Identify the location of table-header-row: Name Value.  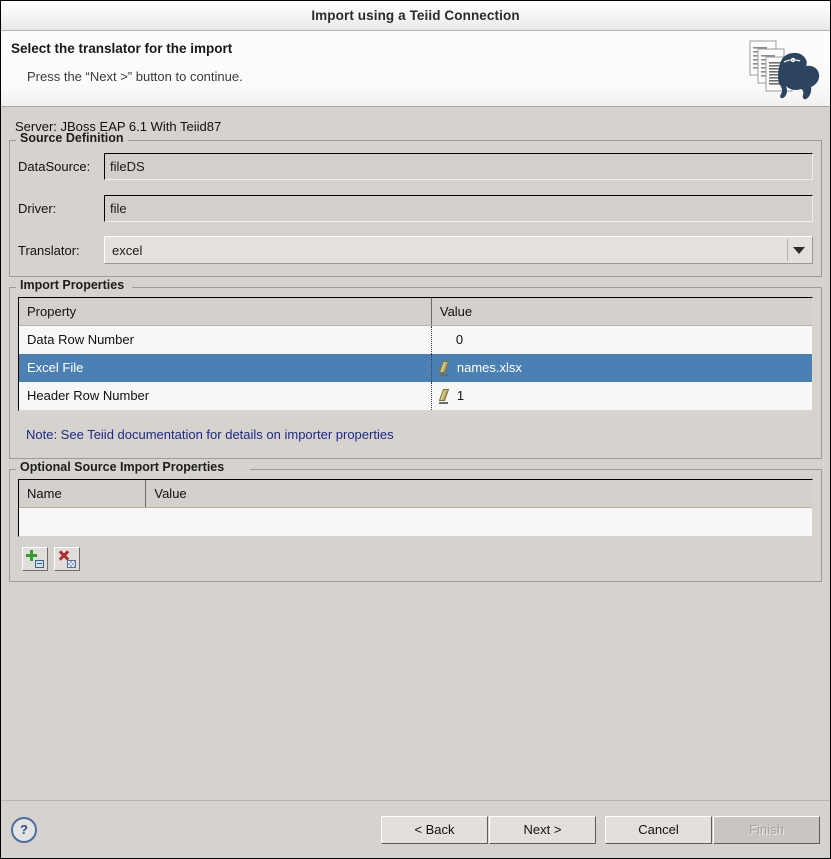
(415, 494).